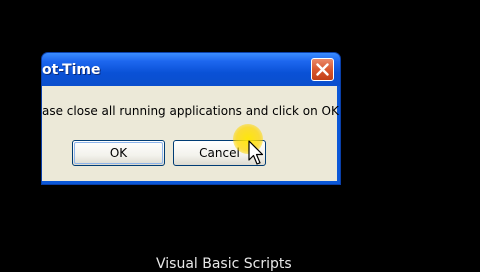 The image size is (480, 272). What do you see at coordinates (71, 70) in the screenshot?
I see `dialog-title: ot-Time` at bounding box center [71, 70].